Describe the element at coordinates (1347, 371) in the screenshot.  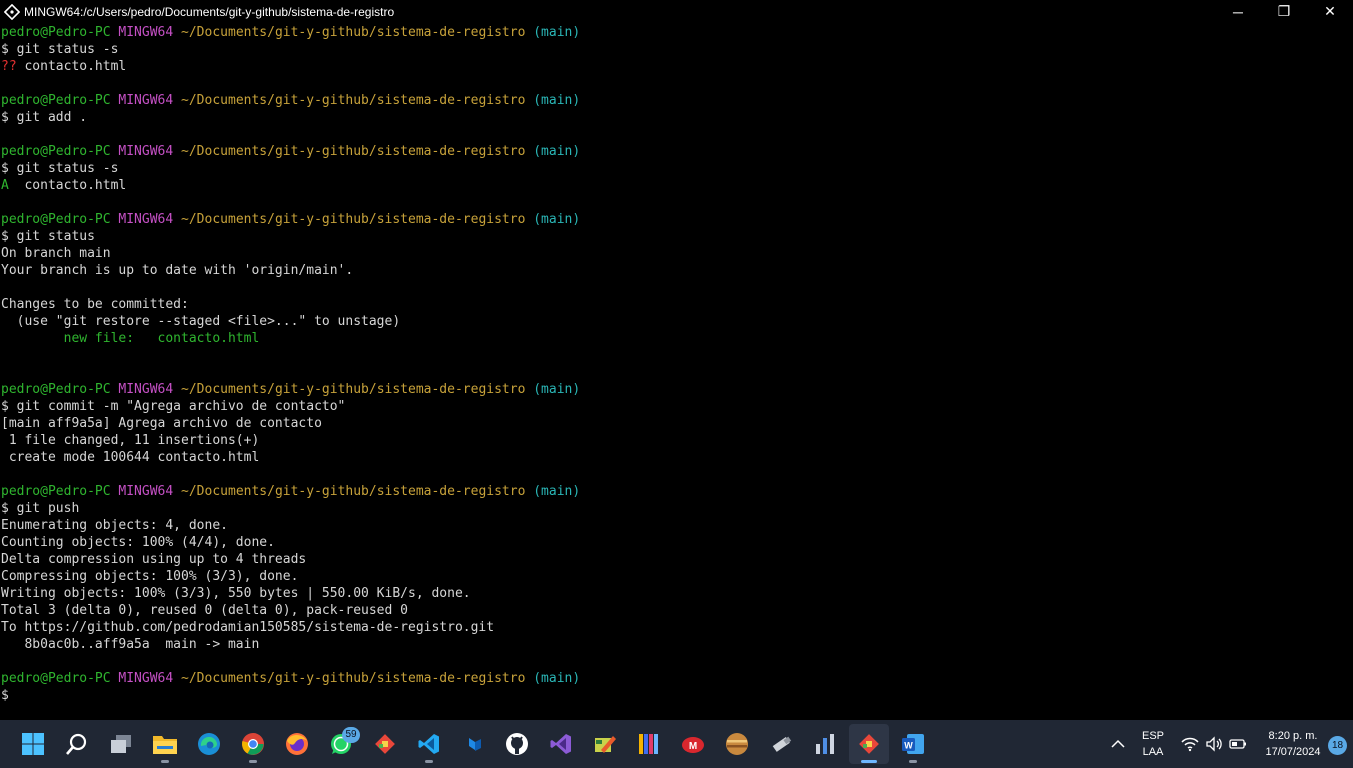
I see `terminal-scrollbar` at that location.